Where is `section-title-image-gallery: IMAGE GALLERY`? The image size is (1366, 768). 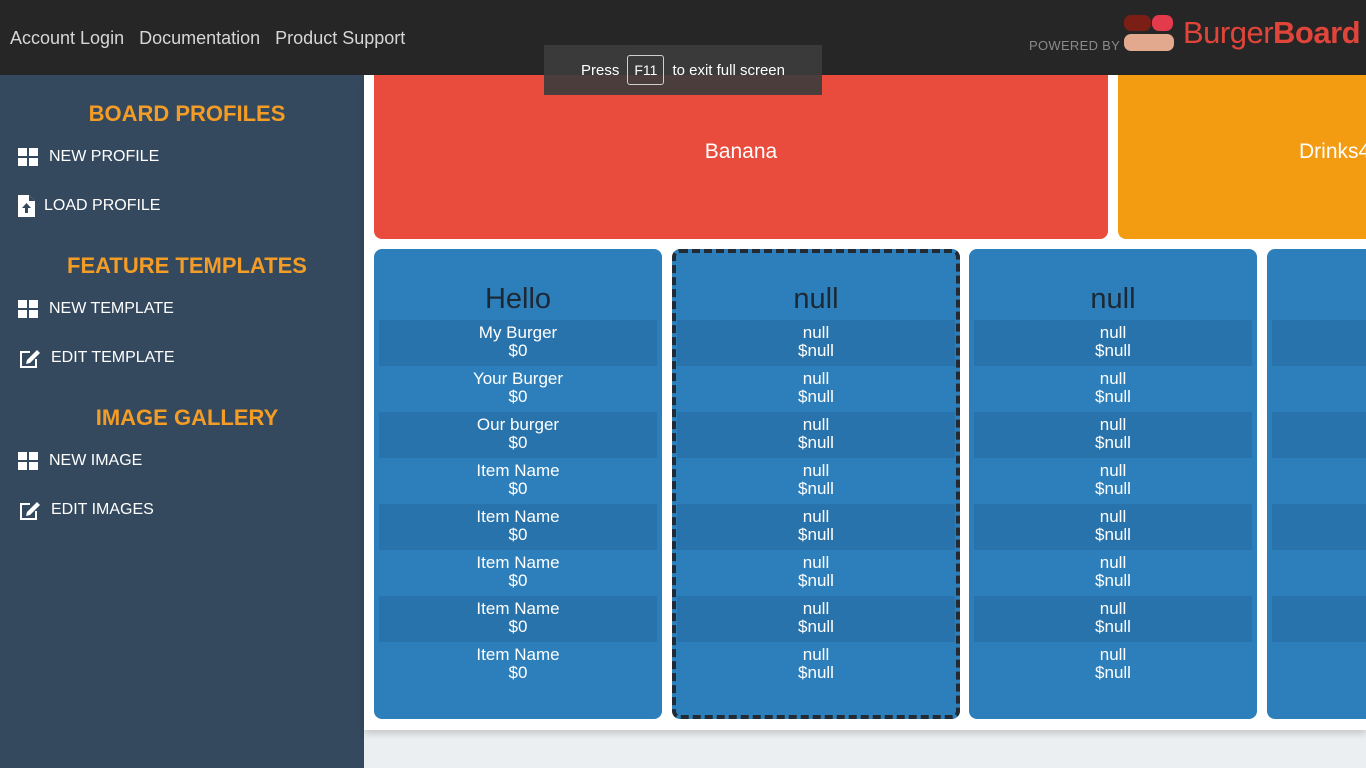 section-title-image-gallery: IMAGE GALLERY is located at coordinates (187, 417).